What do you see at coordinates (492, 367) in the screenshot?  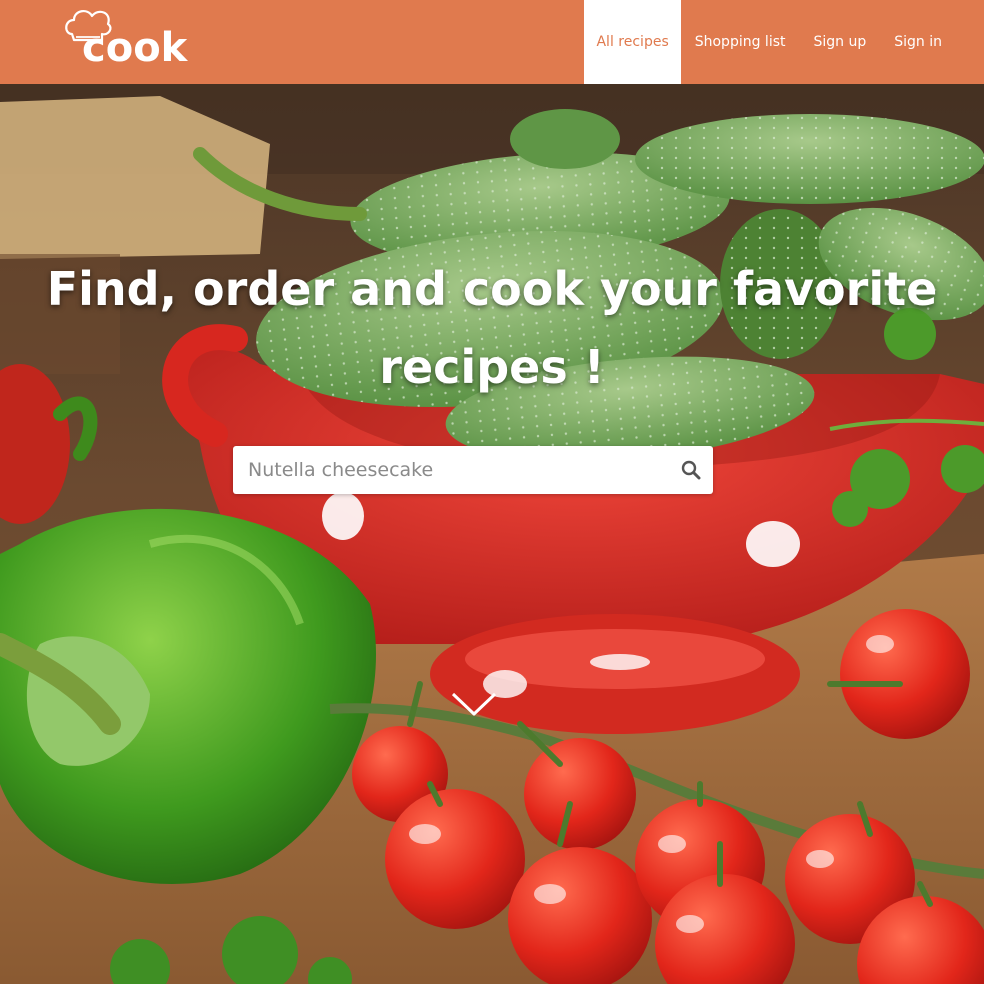 I see `hero-headline-line2: recipes !` at bounding box center [492, 367].